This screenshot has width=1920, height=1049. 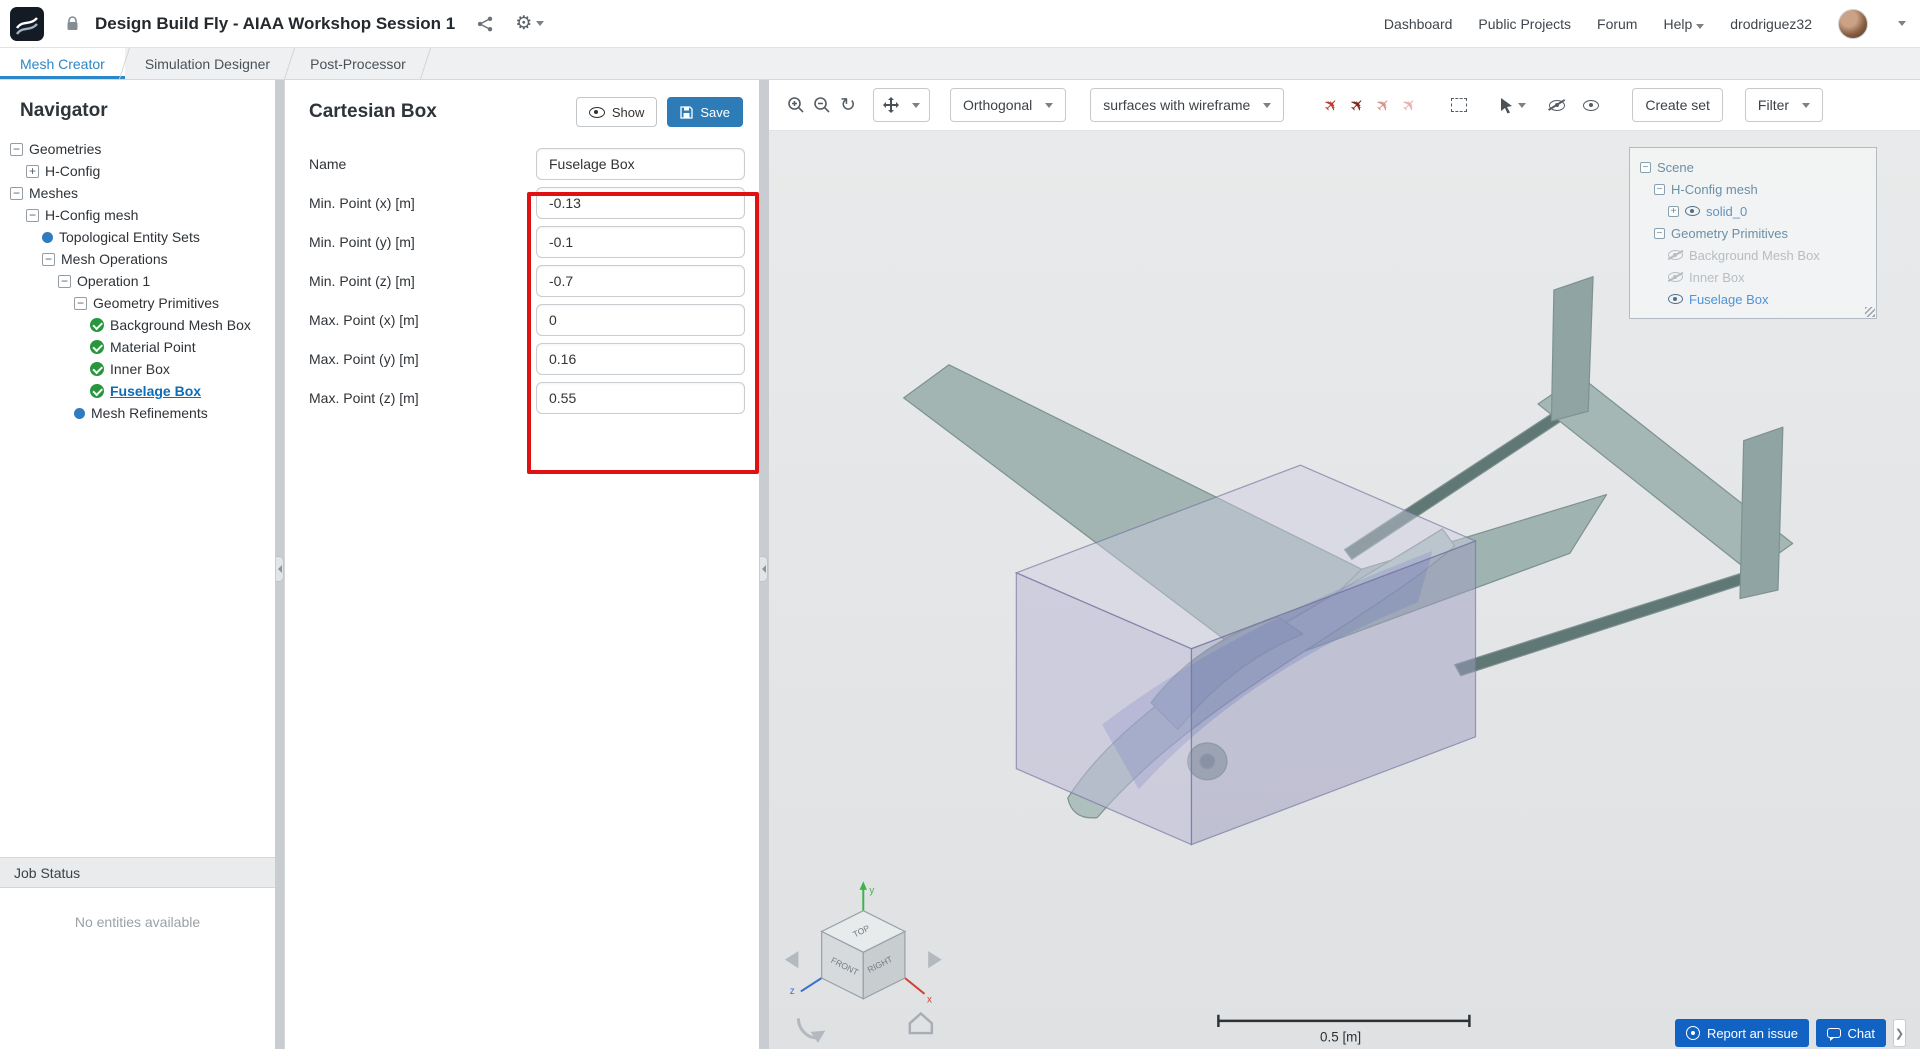 What do you see at coordinates (137, 303) in the screenshot?
I see `tree-item-geometry-primitives: Geometry Primitives` at bounding box center [137, 303].